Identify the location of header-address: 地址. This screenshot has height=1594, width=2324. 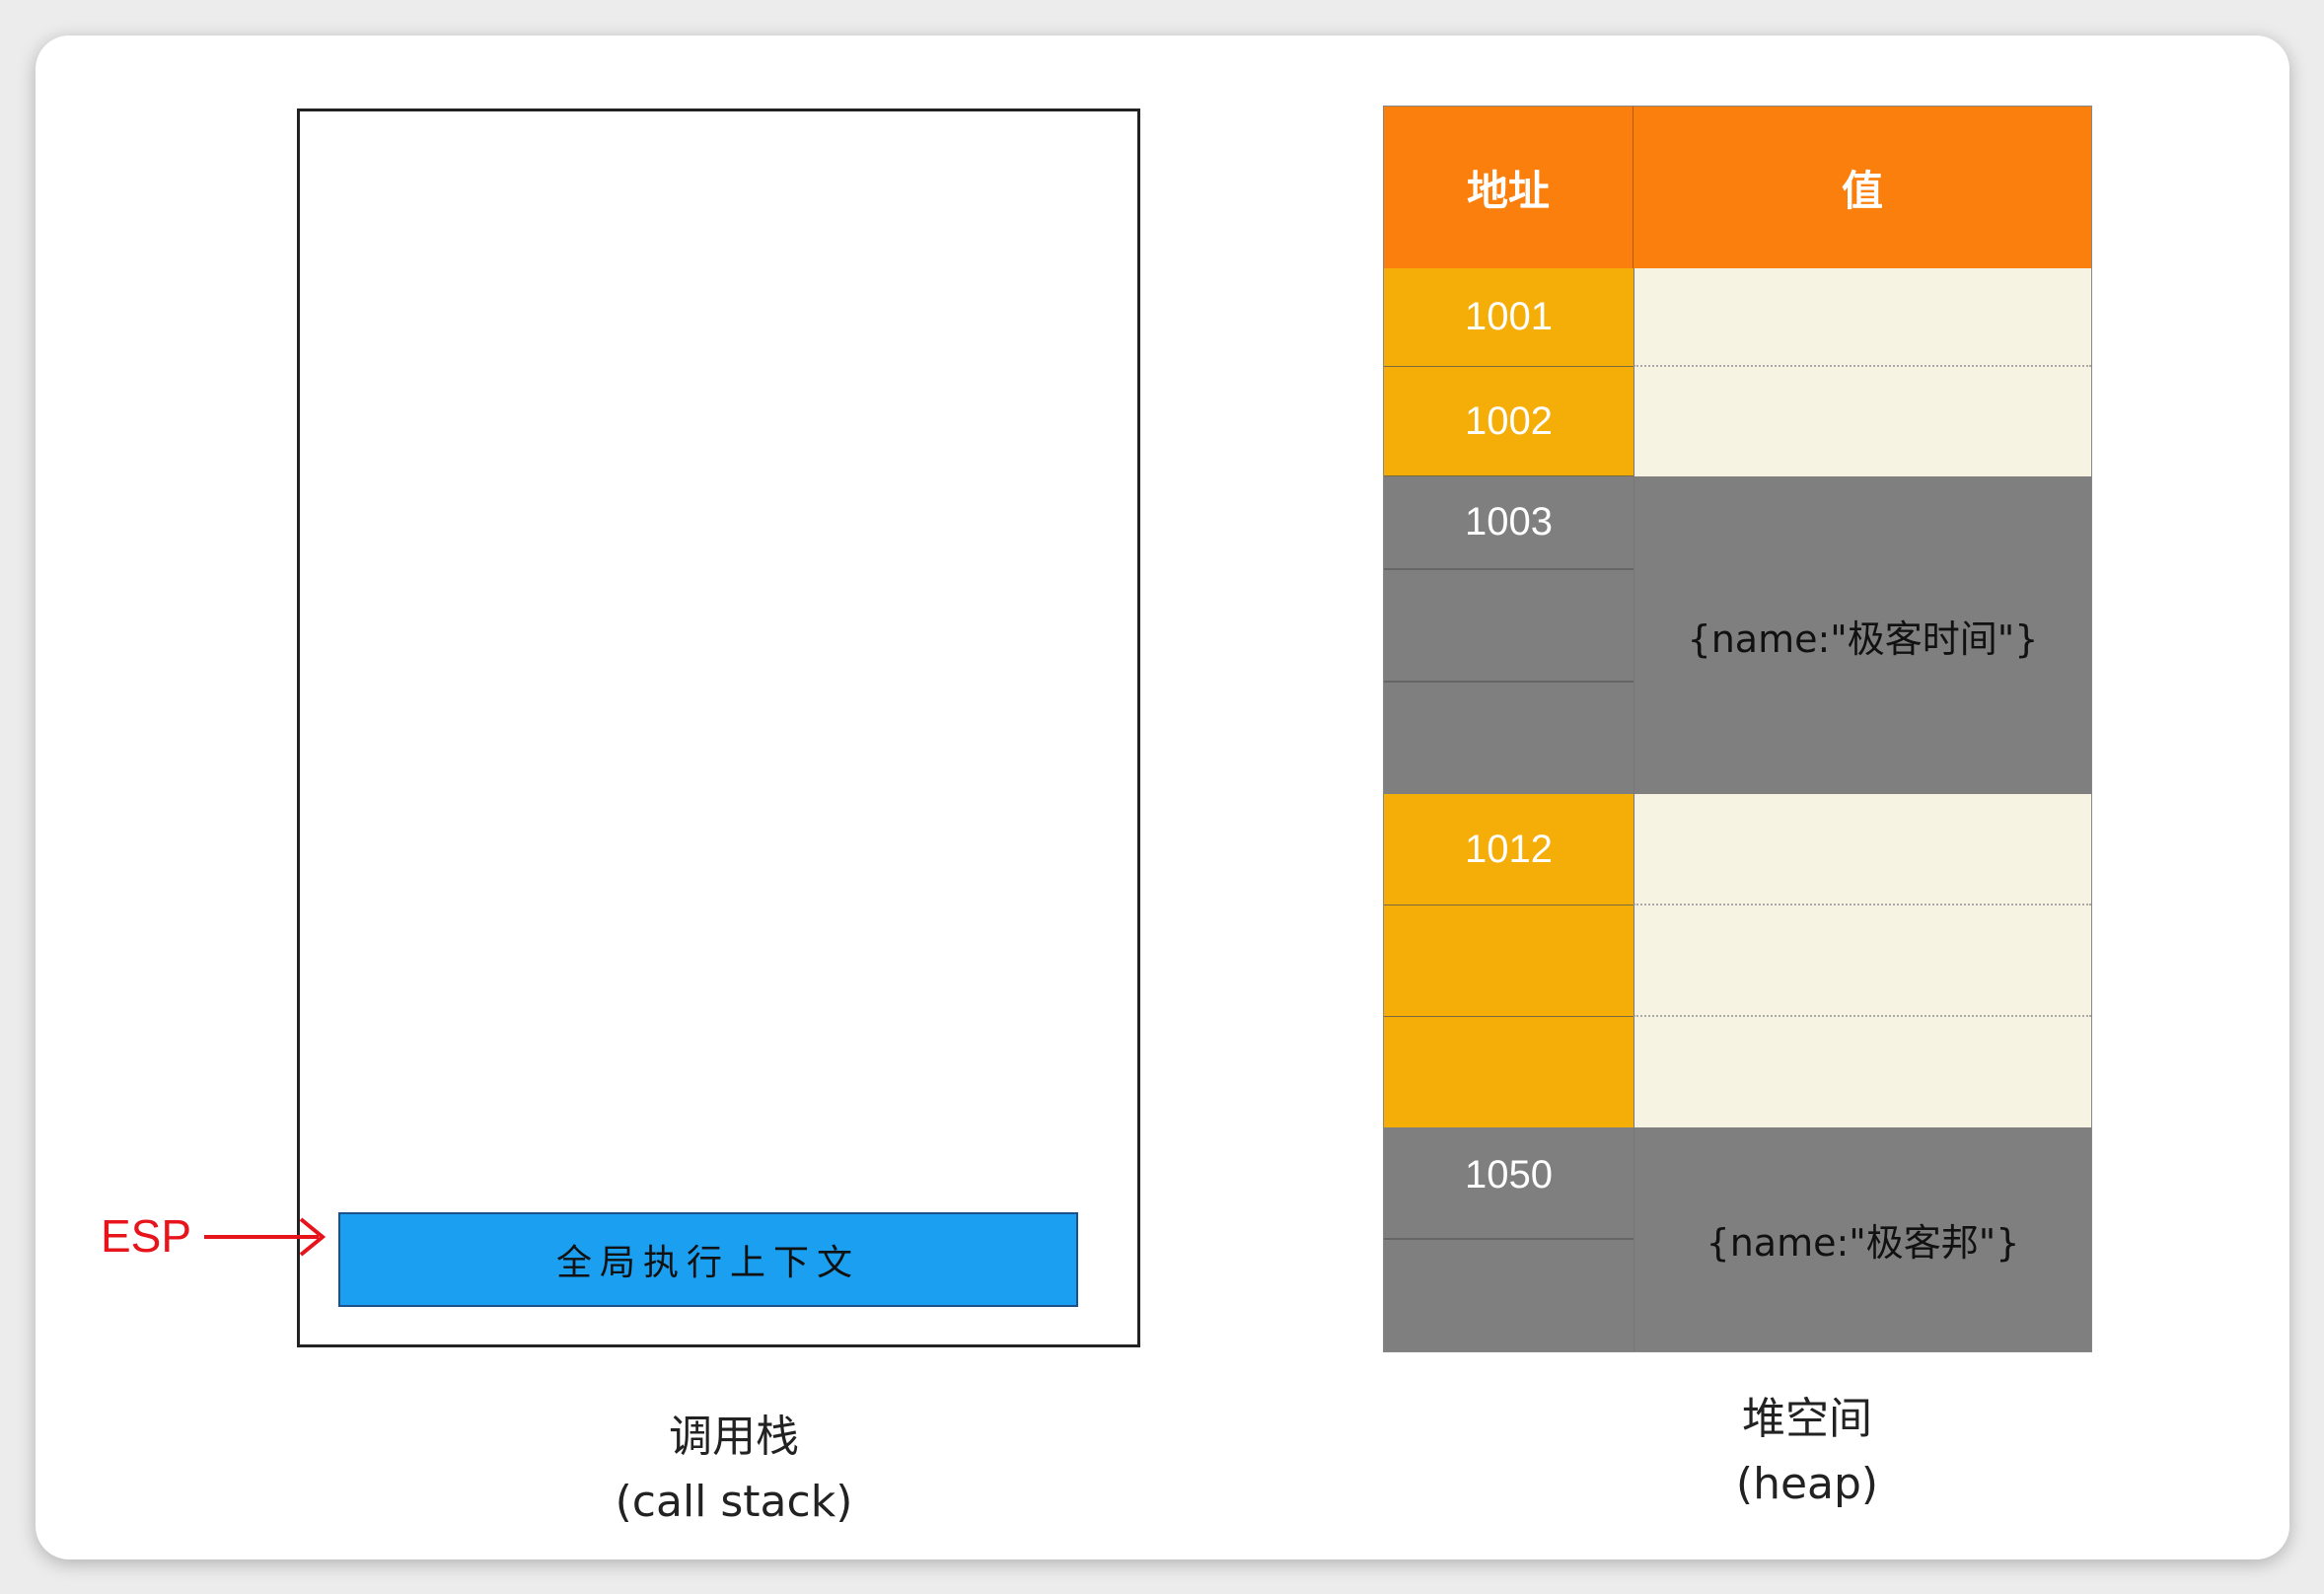
(1509, 187).